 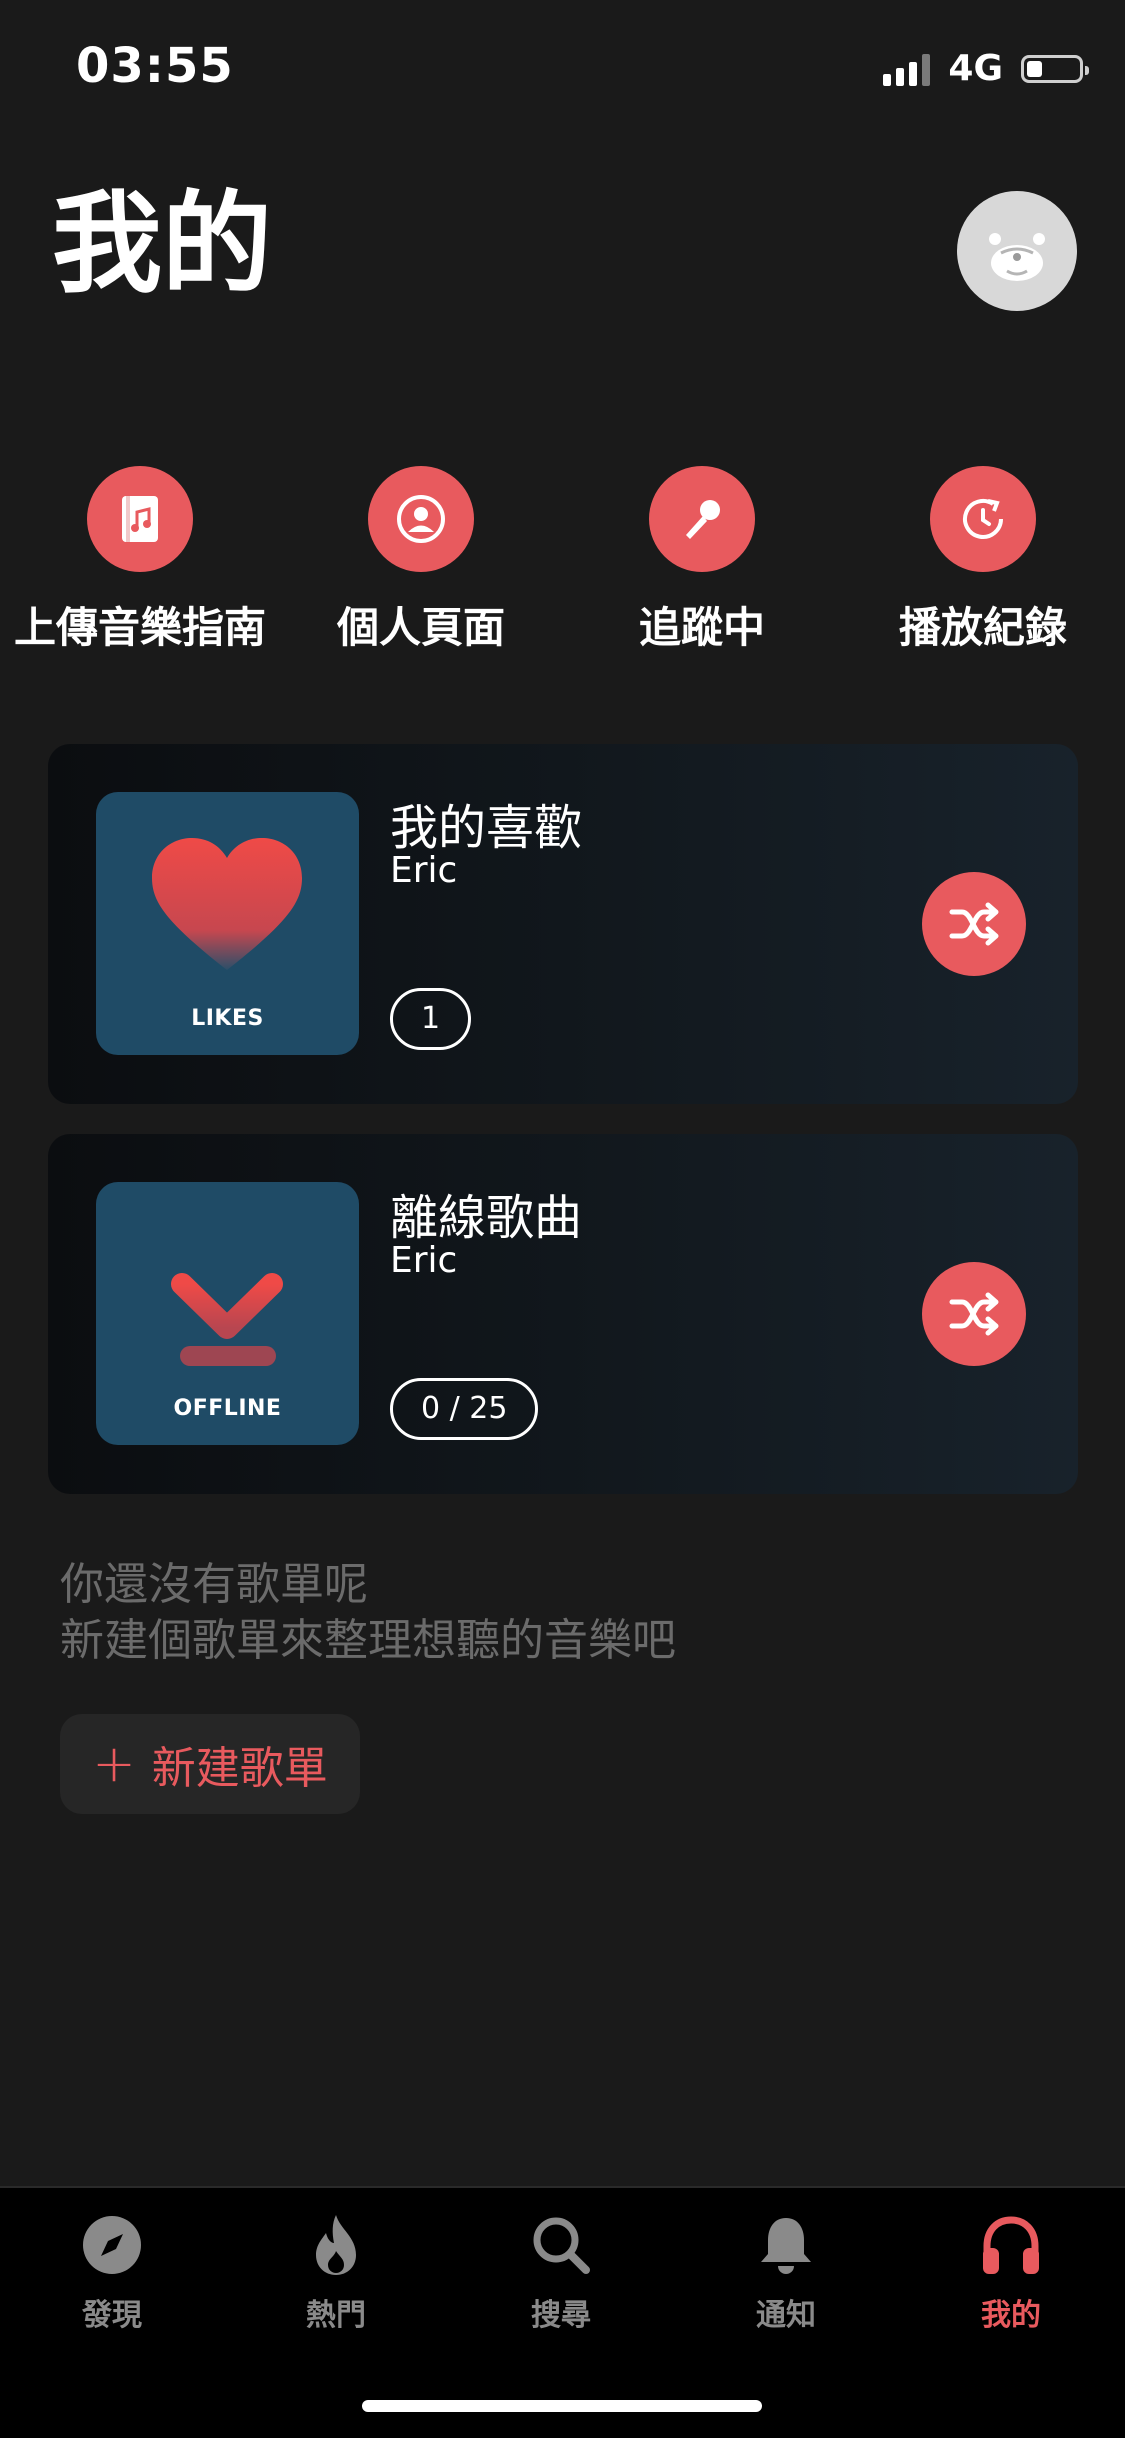 What do you see at coordinates (214, 1584) in the screenshot?
I see `empty-state-line1: 你還沒有歌單呢` at bounding box center [214, 1584].